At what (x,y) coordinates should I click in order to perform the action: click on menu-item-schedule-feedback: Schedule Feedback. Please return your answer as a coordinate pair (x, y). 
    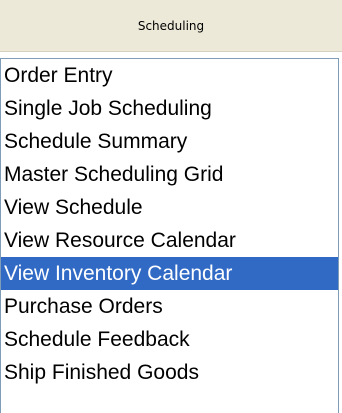
    Looking at the image, I should click on (169, 339).